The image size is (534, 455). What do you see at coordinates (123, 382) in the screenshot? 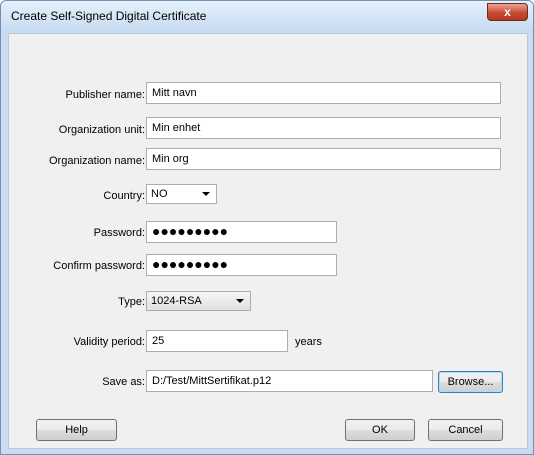
I see `save-as-label: Save as:` at bounding box center [123, 382].